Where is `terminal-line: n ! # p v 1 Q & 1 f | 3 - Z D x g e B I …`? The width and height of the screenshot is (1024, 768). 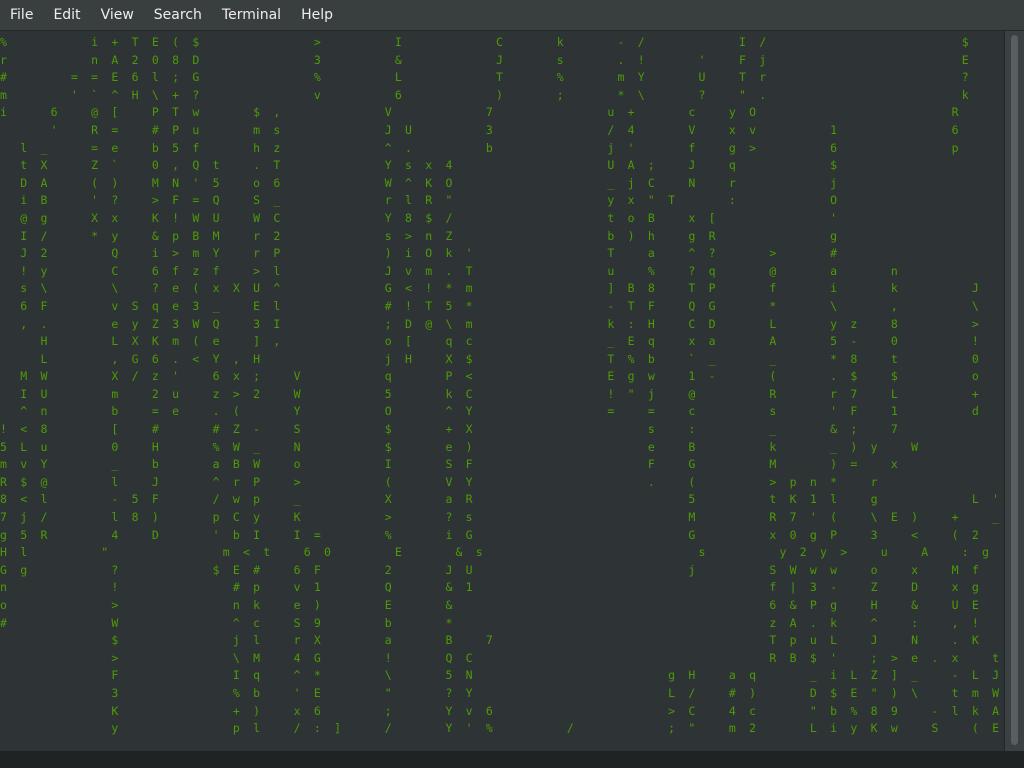
terminal-line: n ! # p v 1 Q & 1 f | 3 - Z D x g e B I … is located at coordinates (491, 587).